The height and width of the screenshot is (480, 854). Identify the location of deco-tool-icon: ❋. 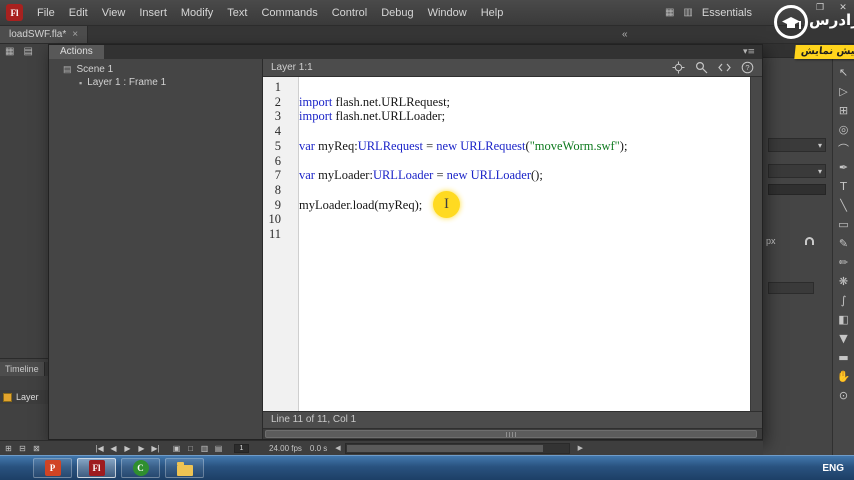
(843, 281).